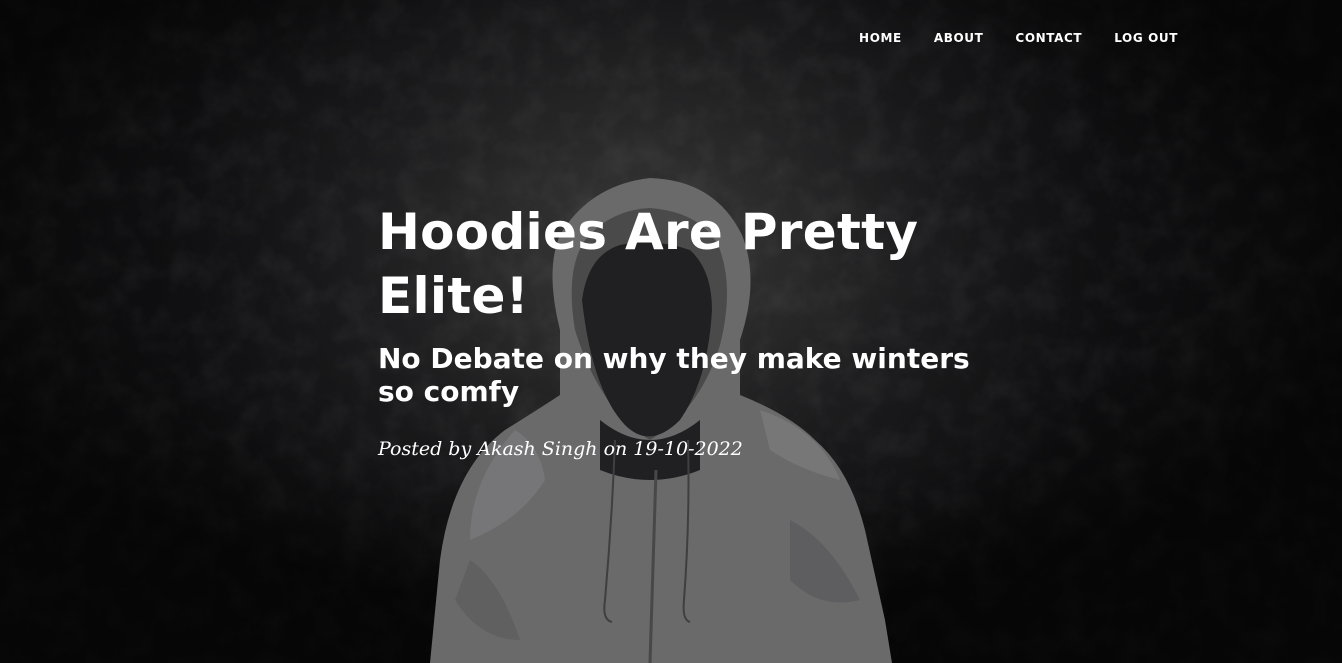  Describe the element at coordinates (648, 264) in the screenshot. I see `post-title: Hoodies Are Pretty Elite!` at that location.